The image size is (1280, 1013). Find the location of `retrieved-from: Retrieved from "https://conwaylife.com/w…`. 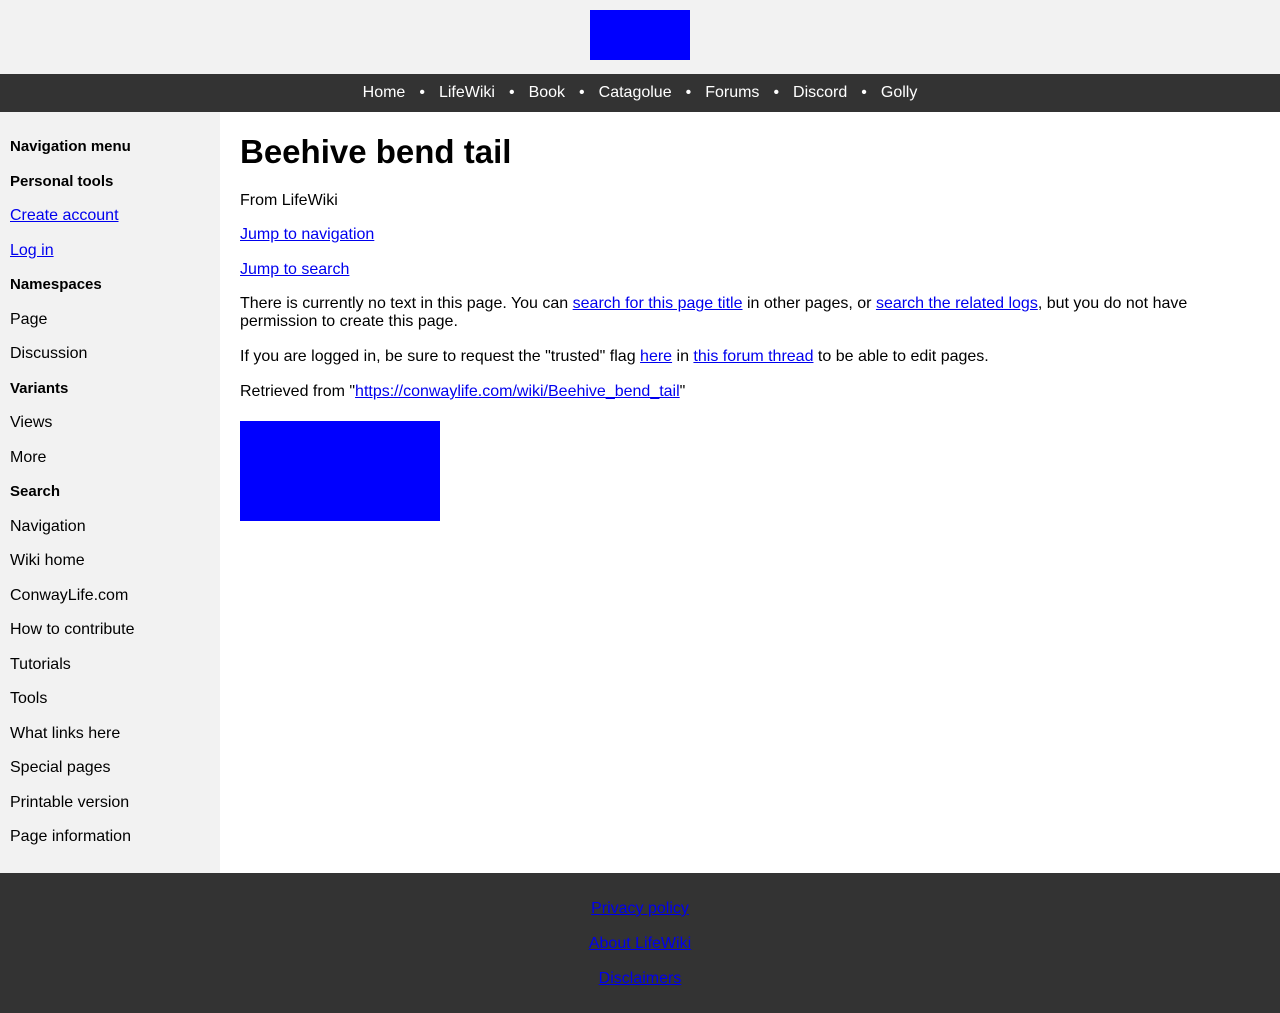

retrieved-from: Retrieved from "https://conwaylife.com/w… is located at coordinates (463, 391).